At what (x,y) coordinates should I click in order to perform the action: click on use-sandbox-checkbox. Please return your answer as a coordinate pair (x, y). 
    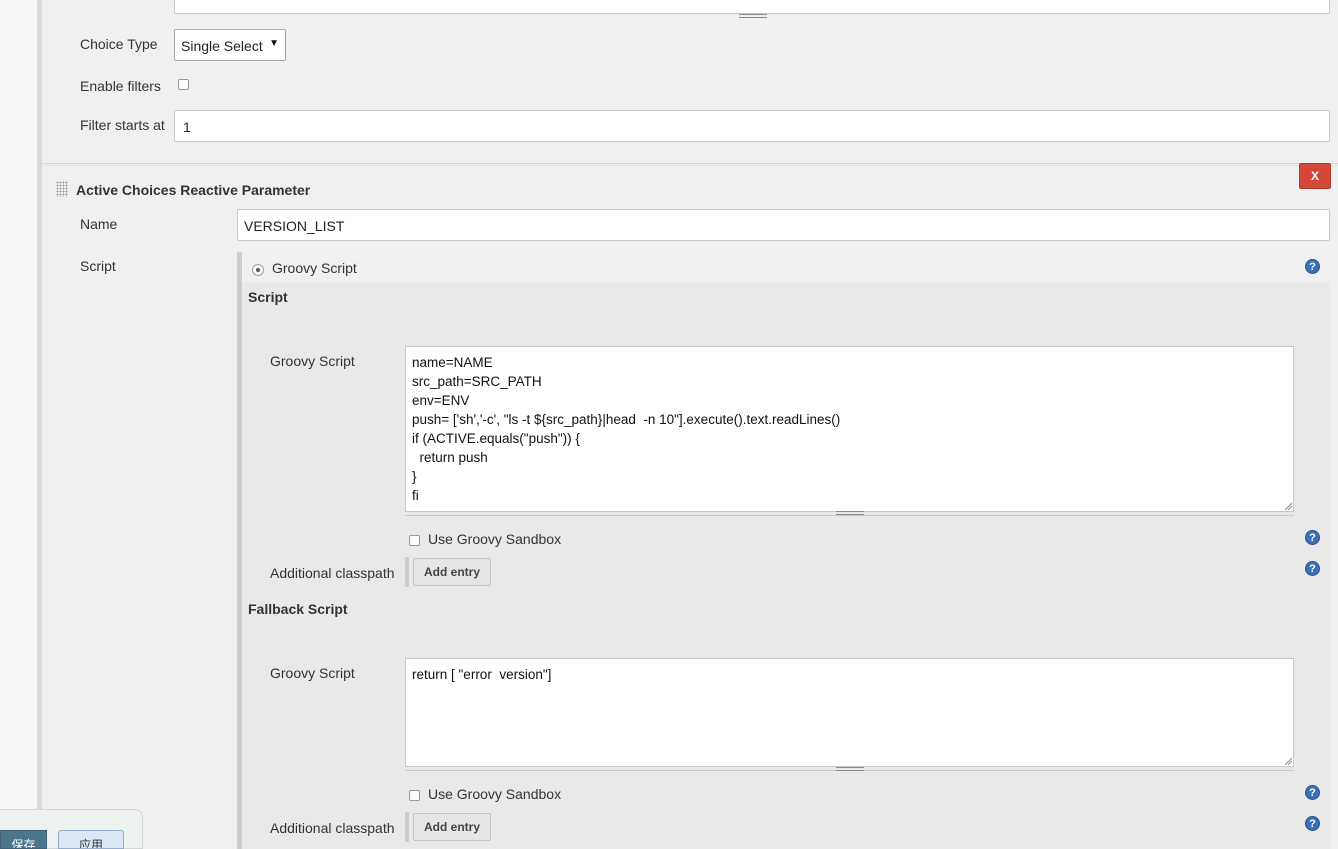
    Looking at the image, I should click on (414, 540).